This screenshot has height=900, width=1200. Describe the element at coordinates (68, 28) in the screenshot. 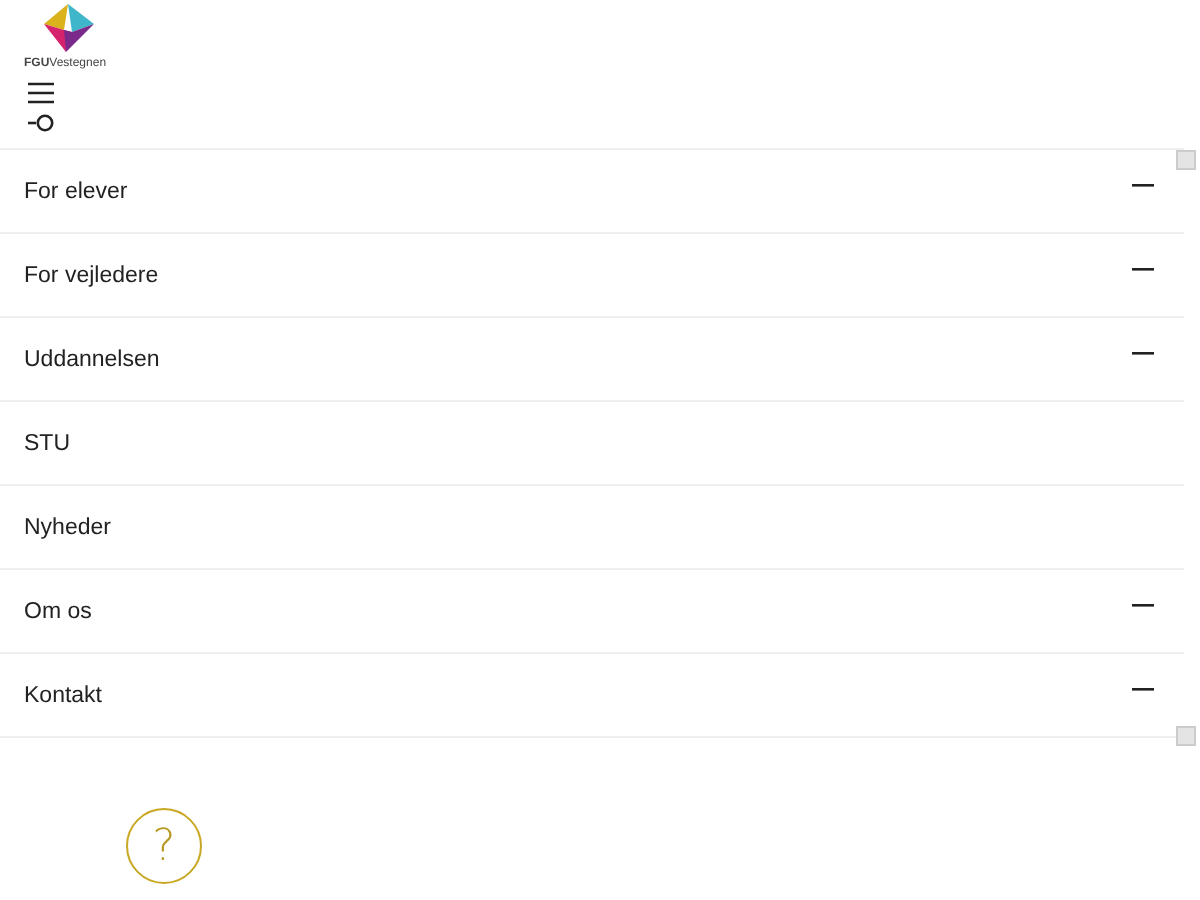

I see `logo-icon` at that location.